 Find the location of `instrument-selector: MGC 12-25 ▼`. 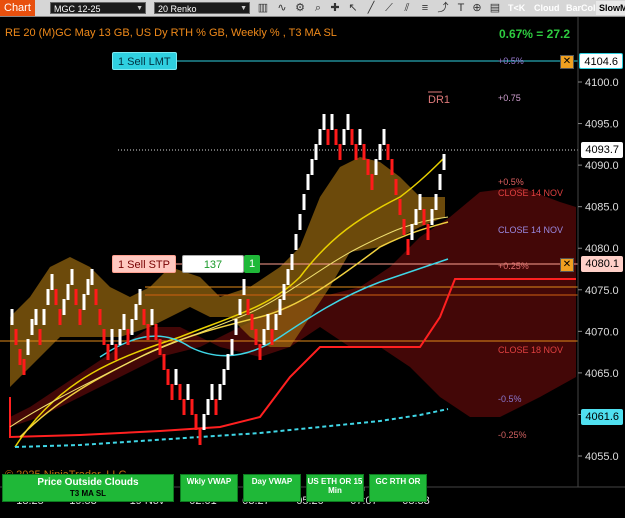

instrument-selector: MGC 12-25 ▼ is located at coordinates (98, 8).